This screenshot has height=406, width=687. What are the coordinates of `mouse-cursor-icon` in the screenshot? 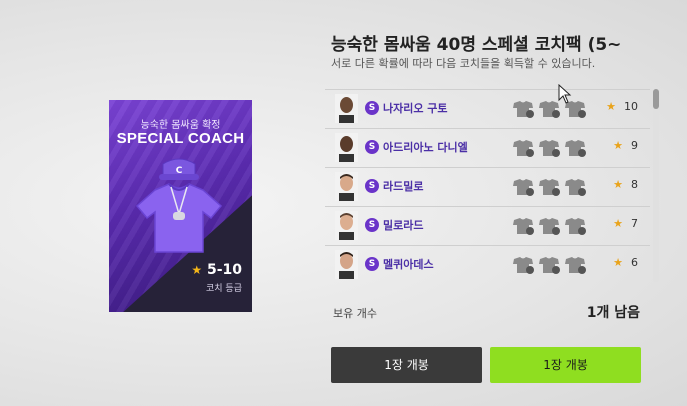 It's located at (565, 94).